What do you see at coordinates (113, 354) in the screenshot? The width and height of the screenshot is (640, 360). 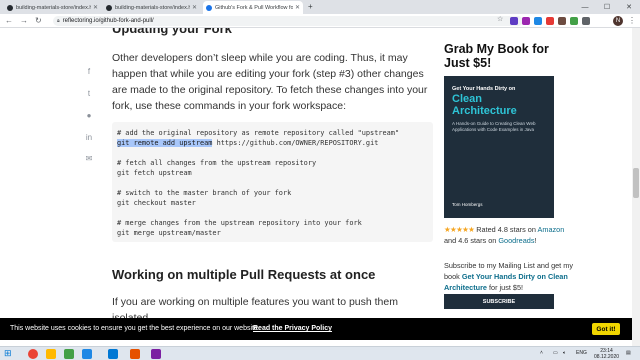 I see `vscode-icon` at bounding box center [113, 354].